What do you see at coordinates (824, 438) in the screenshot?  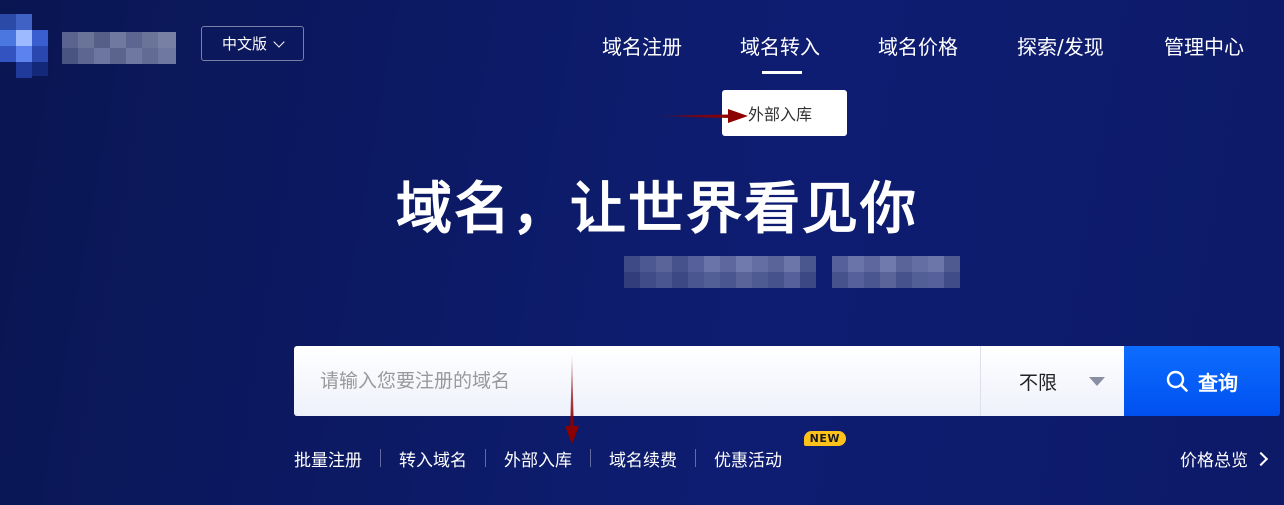 I see `new-badge: NEW` at bounding box center [824, 438].